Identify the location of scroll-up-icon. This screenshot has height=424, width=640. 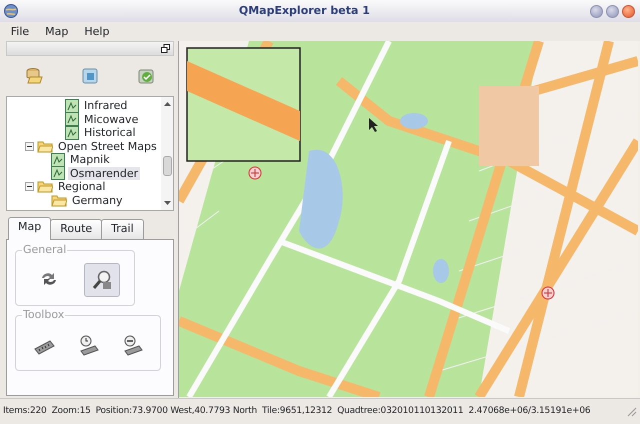
(167, 104).